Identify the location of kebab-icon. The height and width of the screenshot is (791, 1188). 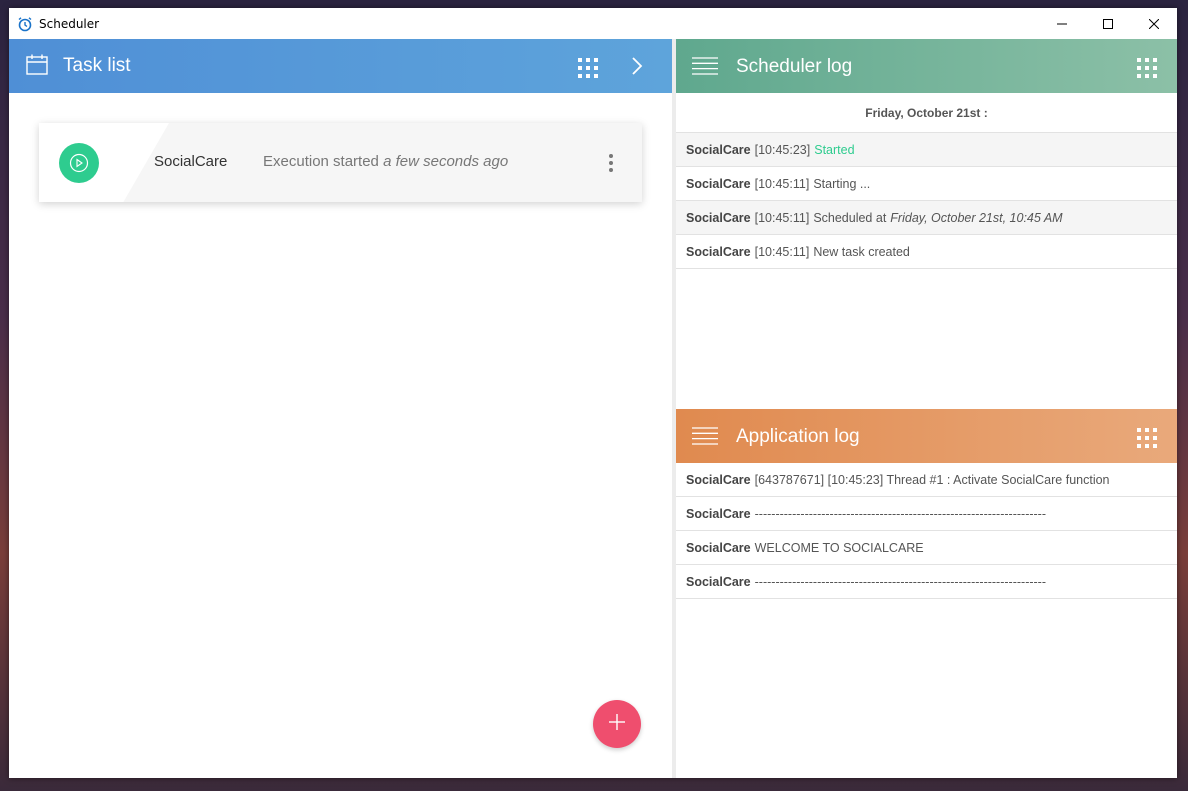
(611, 163).